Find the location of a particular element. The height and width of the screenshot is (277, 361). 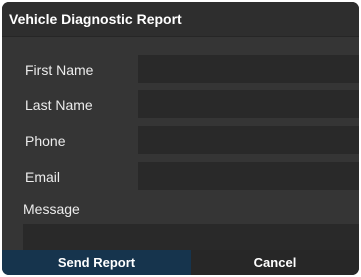

email-field is located at coordinates (248, 176).